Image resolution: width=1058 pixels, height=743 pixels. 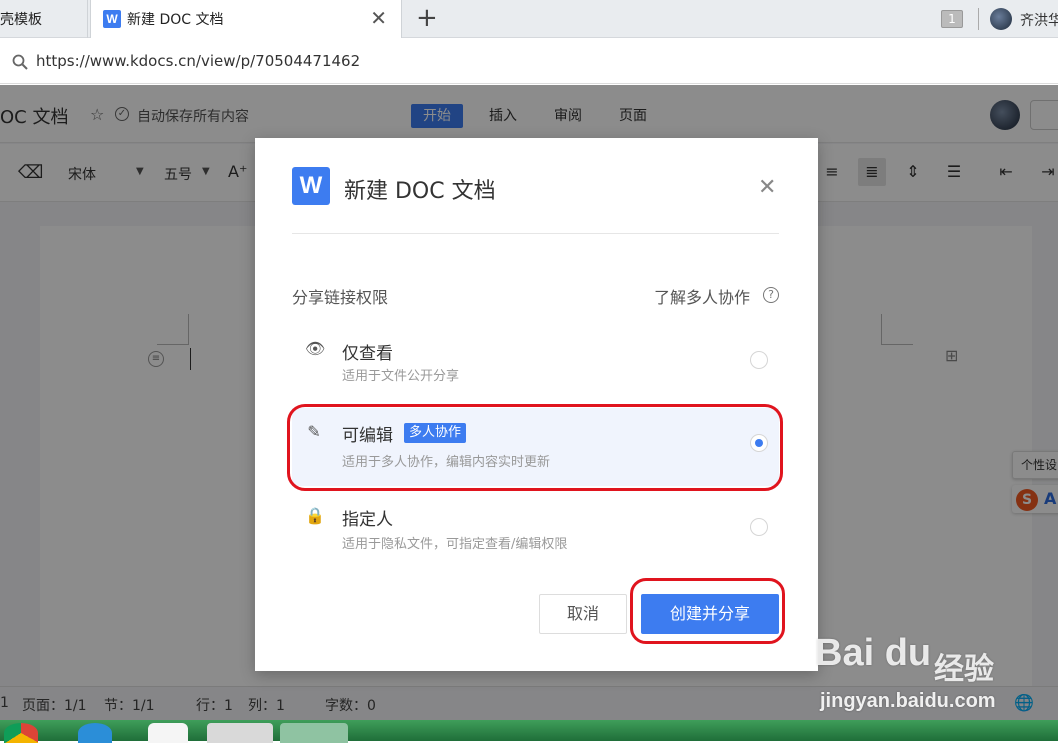 I want to click on tab-label: 壳模板, so click(x=21, y=20).